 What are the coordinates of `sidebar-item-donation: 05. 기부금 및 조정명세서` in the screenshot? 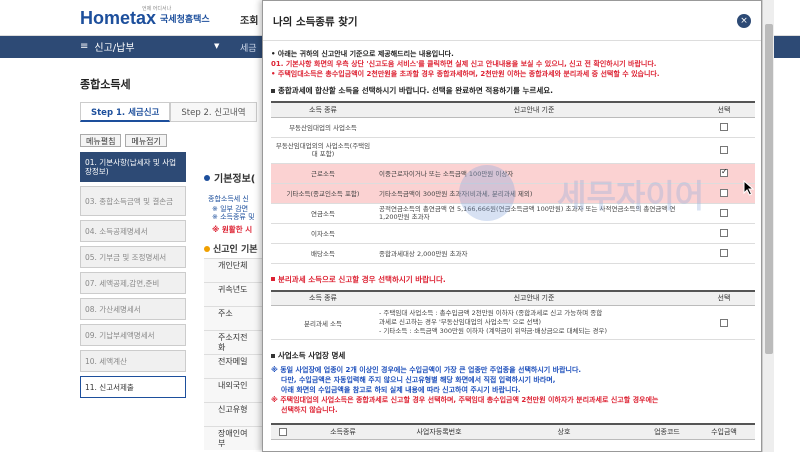 It's located at (133, 257).